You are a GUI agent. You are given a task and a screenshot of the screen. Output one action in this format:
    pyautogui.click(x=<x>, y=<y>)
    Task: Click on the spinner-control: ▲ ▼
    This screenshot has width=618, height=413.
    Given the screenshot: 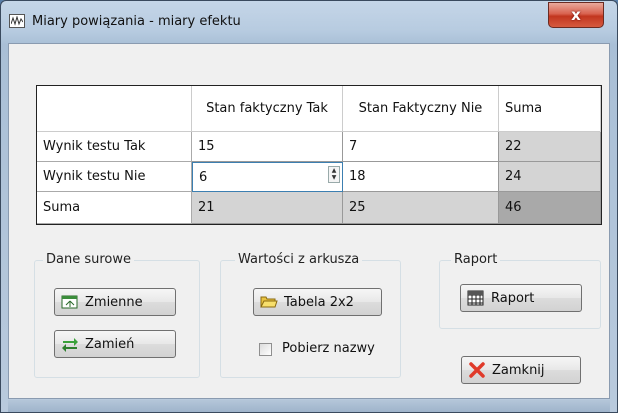 What is the action you would take?
    pyautogui.click(x=334, y=174)
    